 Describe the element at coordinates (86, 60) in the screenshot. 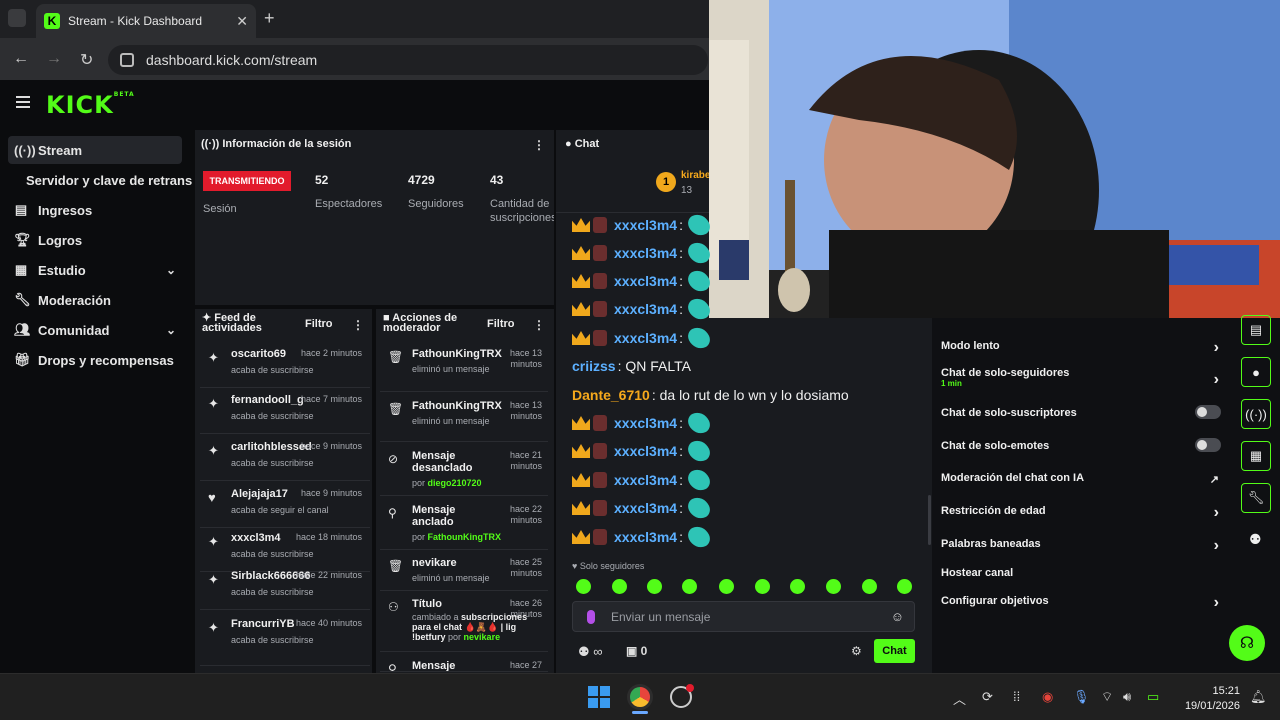

I see `reload-icon: ↻` at that location.